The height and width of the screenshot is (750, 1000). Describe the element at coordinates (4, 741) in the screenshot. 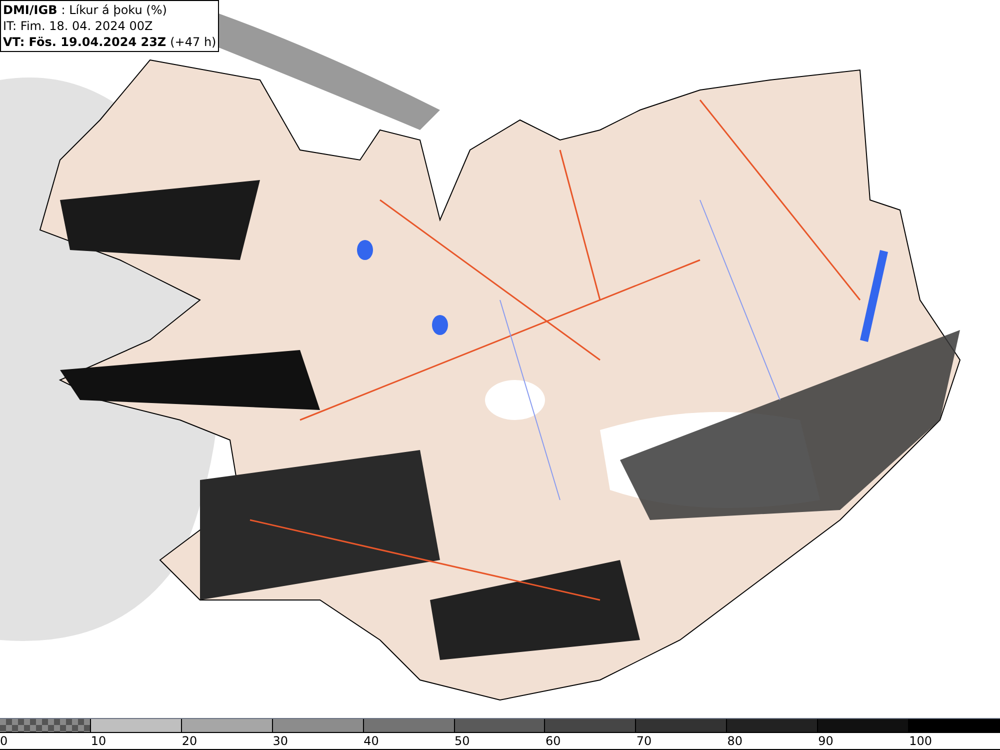

I see `scale-label: 0` at that location.